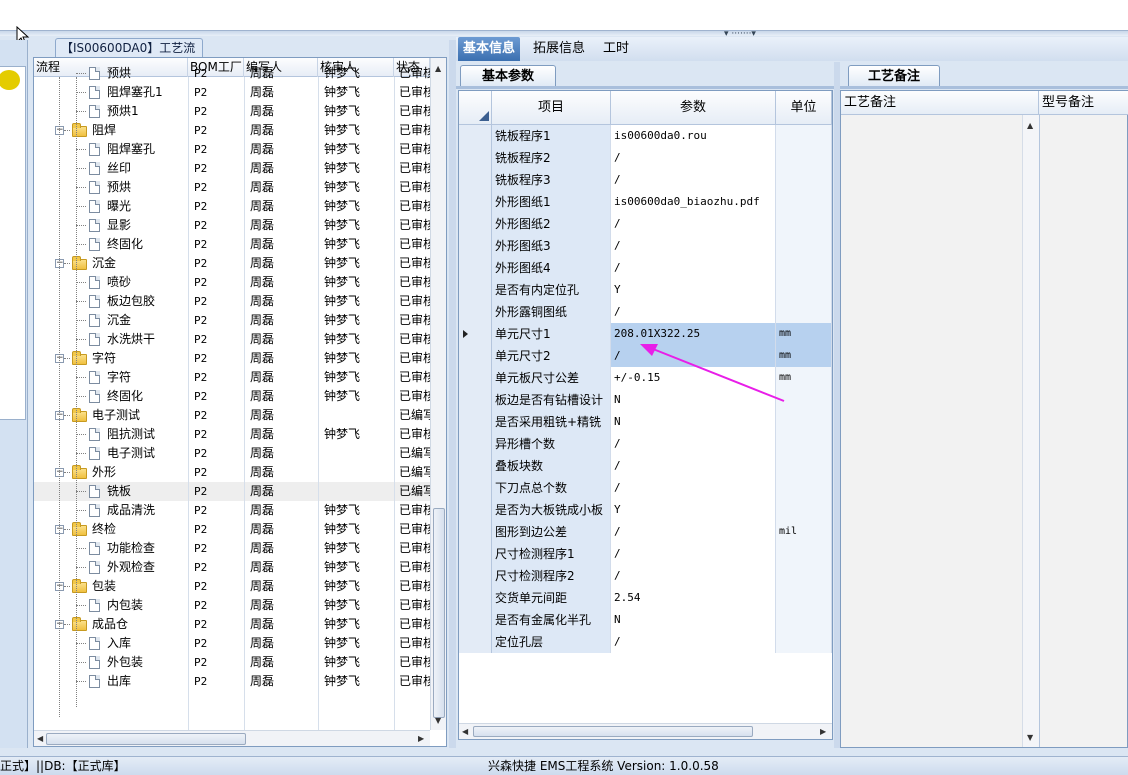 The height and width of the screenshot is (775, 1128). What do you see at coordinates (232, 510) in the screenshot?
I see `tree-row: 成品清洗 P2 周磊 钟梦飞 已审核` at bounding box center [232, 510].